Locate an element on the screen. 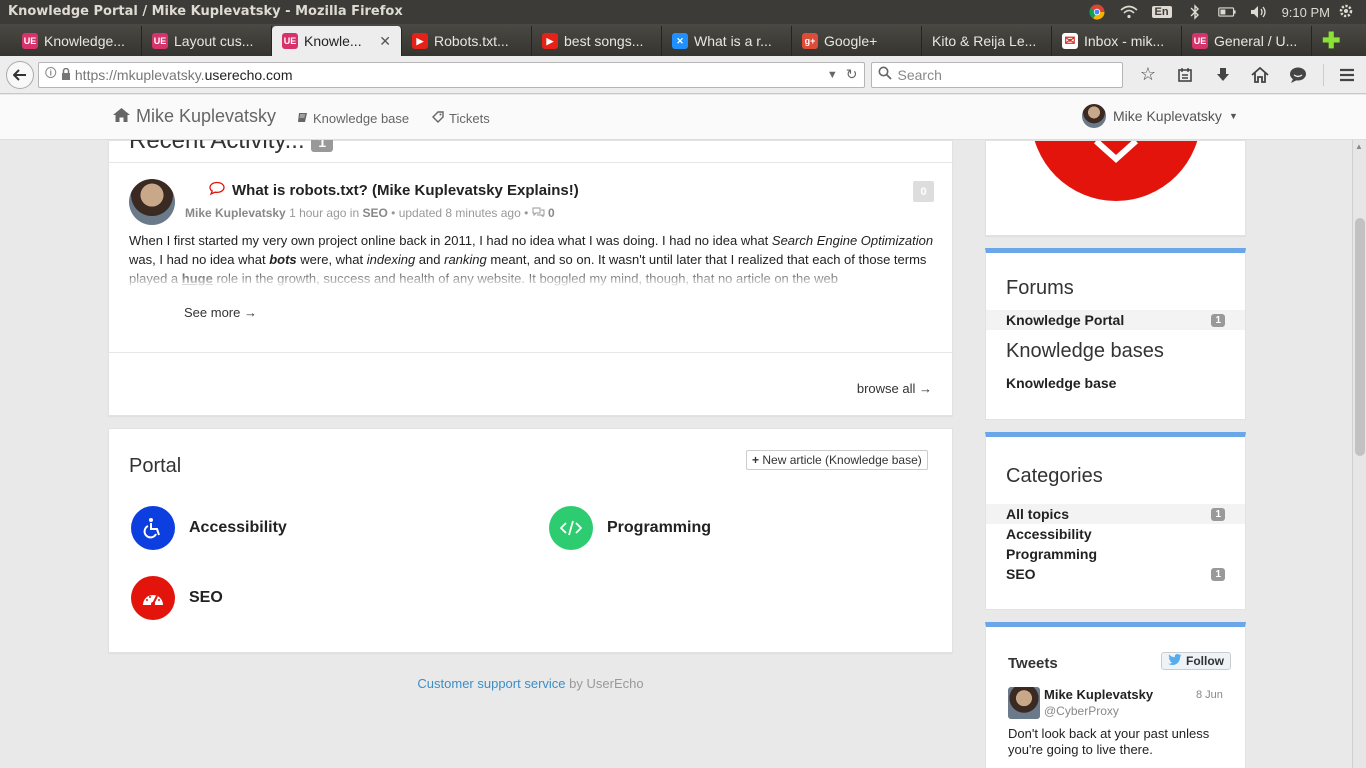 This screenshot has width=1366, height=768. wheelchair-icon is located at coordinates (153, 528).